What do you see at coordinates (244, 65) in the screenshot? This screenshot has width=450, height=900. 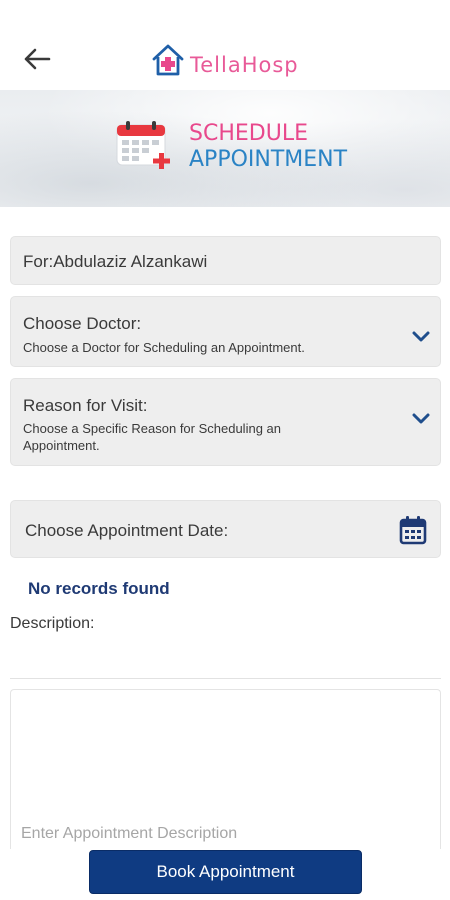 I see `logo-text: TellaHosp` at bounding box center [244, 65].